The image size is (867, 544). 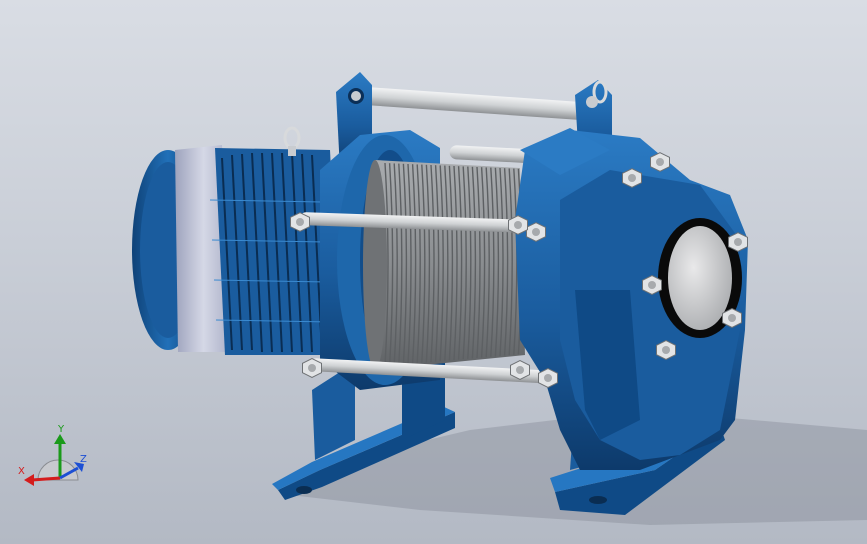 I want to click on x-axis-arrow, so click(x=46, y=479).